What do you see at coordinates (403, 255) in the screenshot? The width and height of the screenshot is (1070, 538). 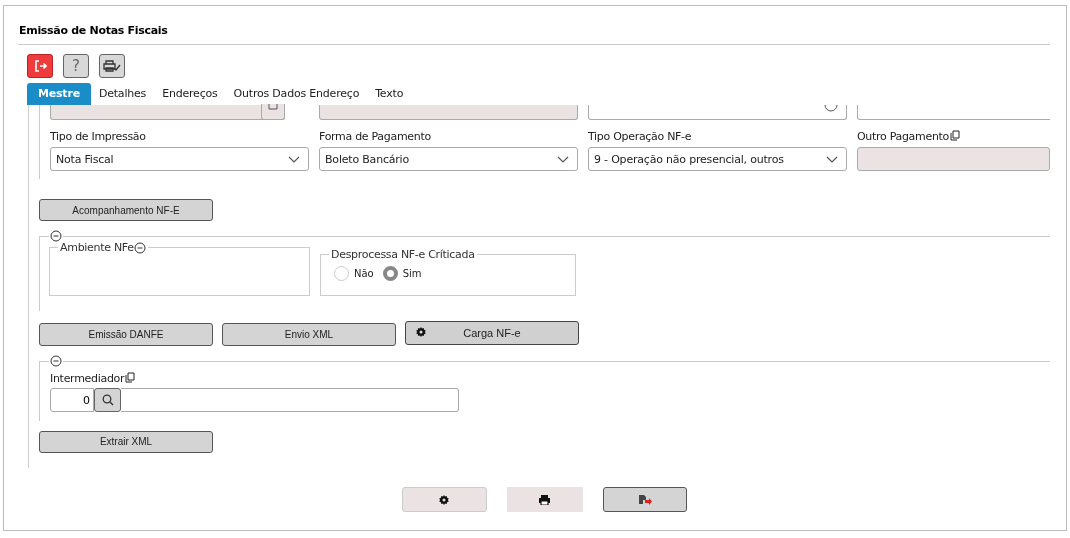 I see `group-legend: Desprocessa NF-e Críticada` at bounding box center [403, 255].